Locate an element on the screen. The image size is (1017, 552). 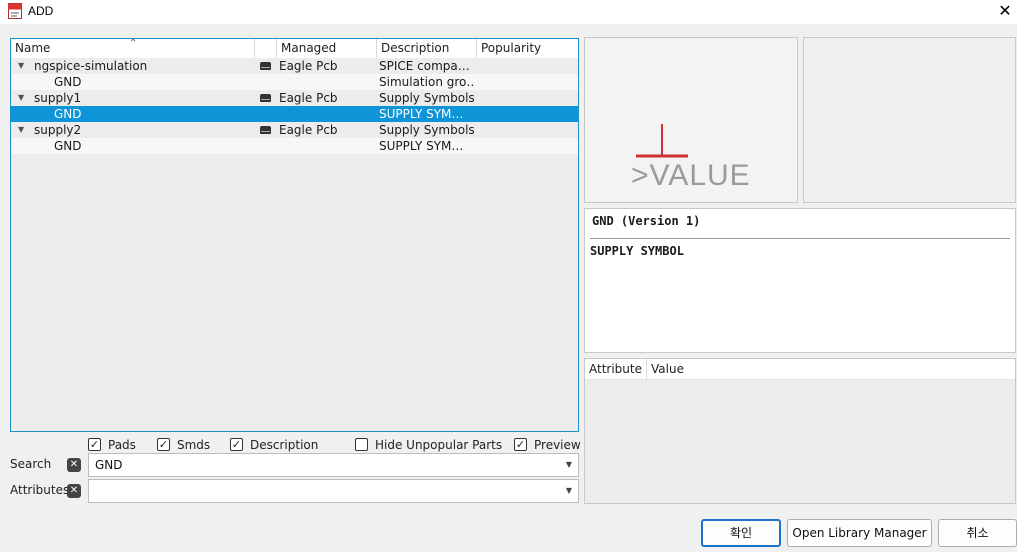
attributes-input: ▼ is located at coordinates (333, 491).